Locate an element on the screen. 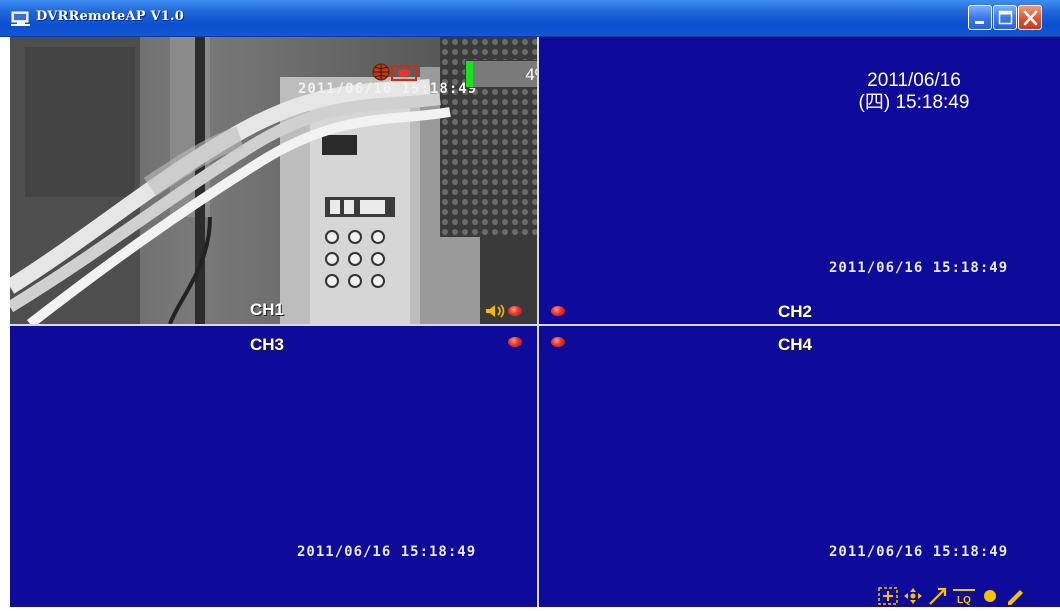 This screenshot has width=1060, height=611. draw-arrow-icon is located at coordinates (938, 596).